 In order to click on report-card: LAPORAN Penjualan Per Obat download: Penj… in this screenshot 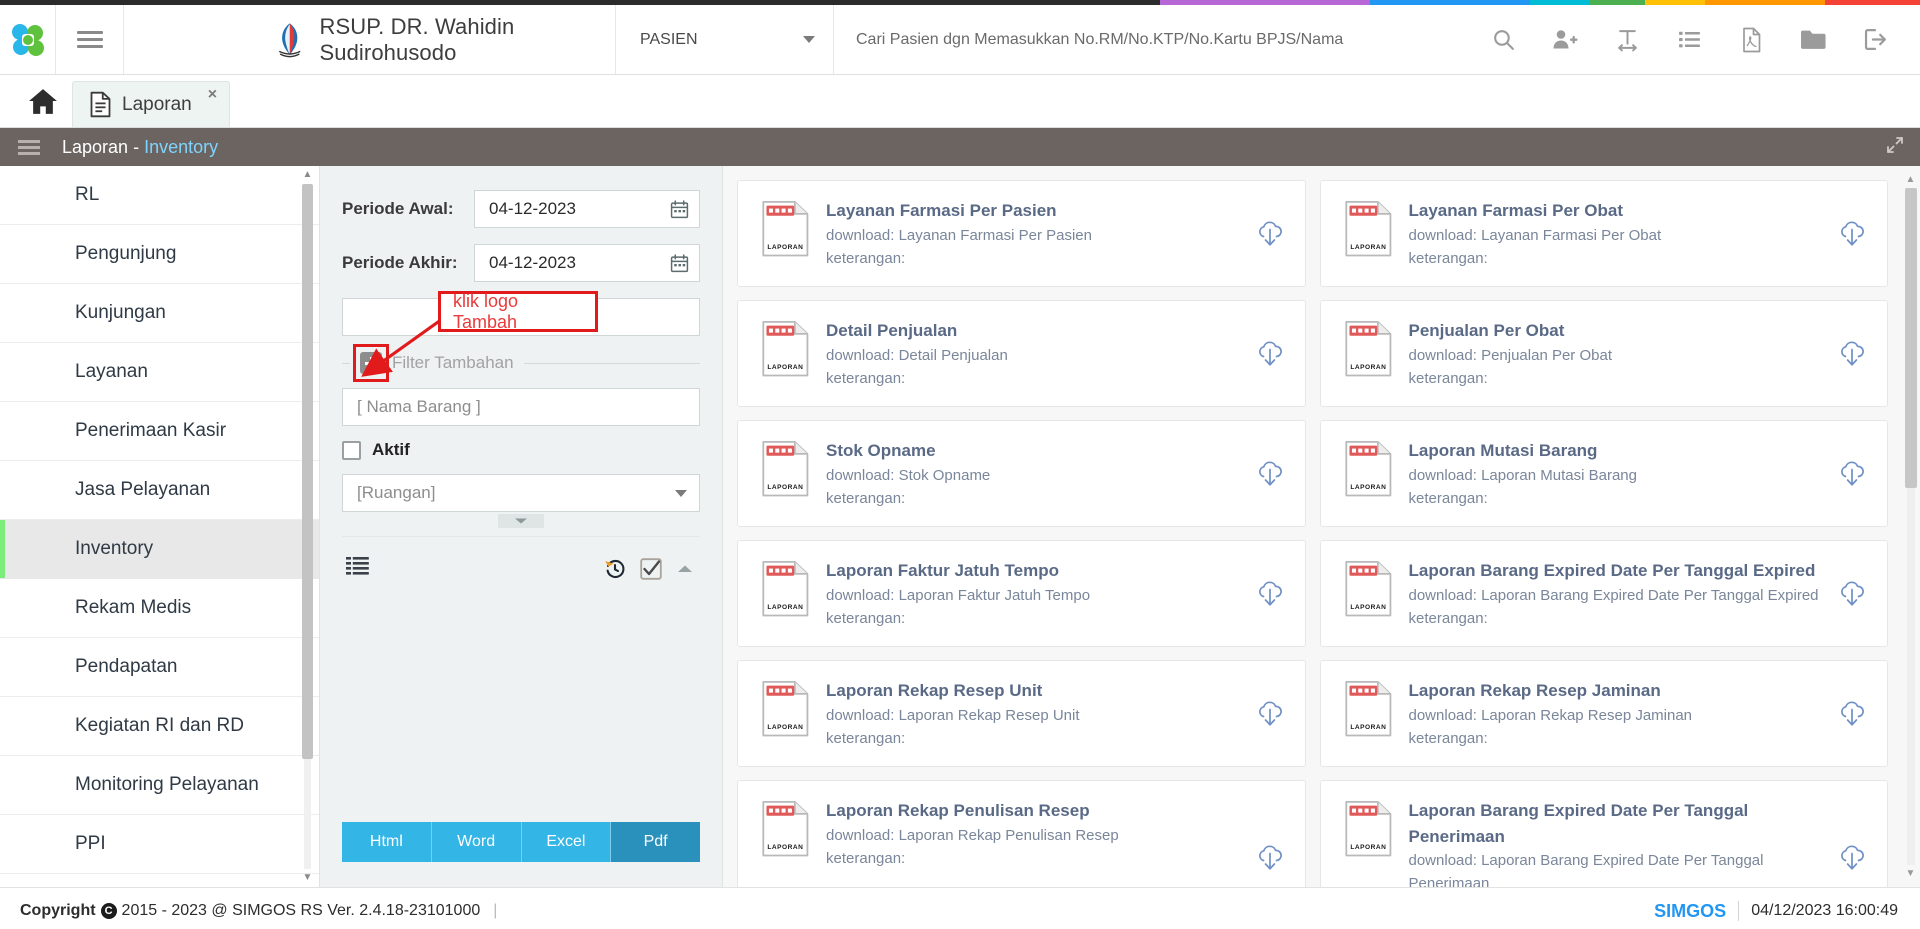, I will do `click(1603, 353)`.